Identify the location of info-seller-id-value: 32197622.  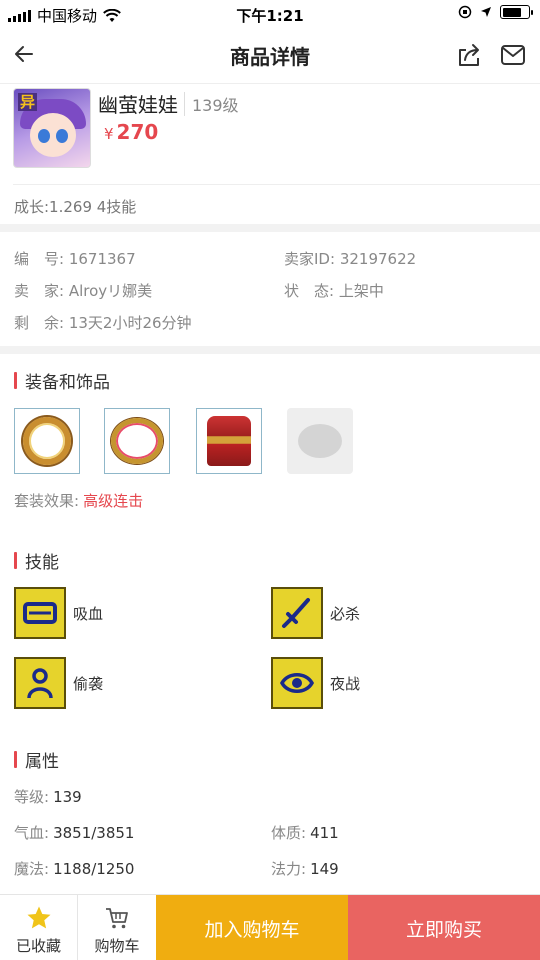
(378, 259).